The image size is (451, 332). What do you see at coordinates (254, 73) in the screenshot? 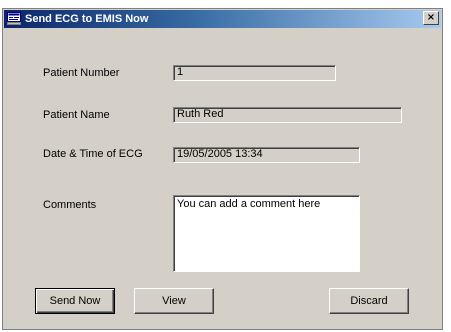
I see `patient-number-field: 1` at bounding box center [254, 73].